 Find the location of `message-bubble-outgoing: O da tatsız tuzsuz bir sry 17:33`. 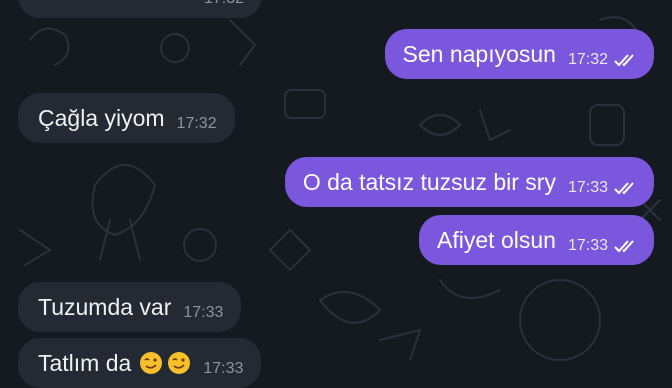

message-bubble-outgoing: O da tatsız tuzsuz bir sry 17:33 is located at coordinates (469, 182).